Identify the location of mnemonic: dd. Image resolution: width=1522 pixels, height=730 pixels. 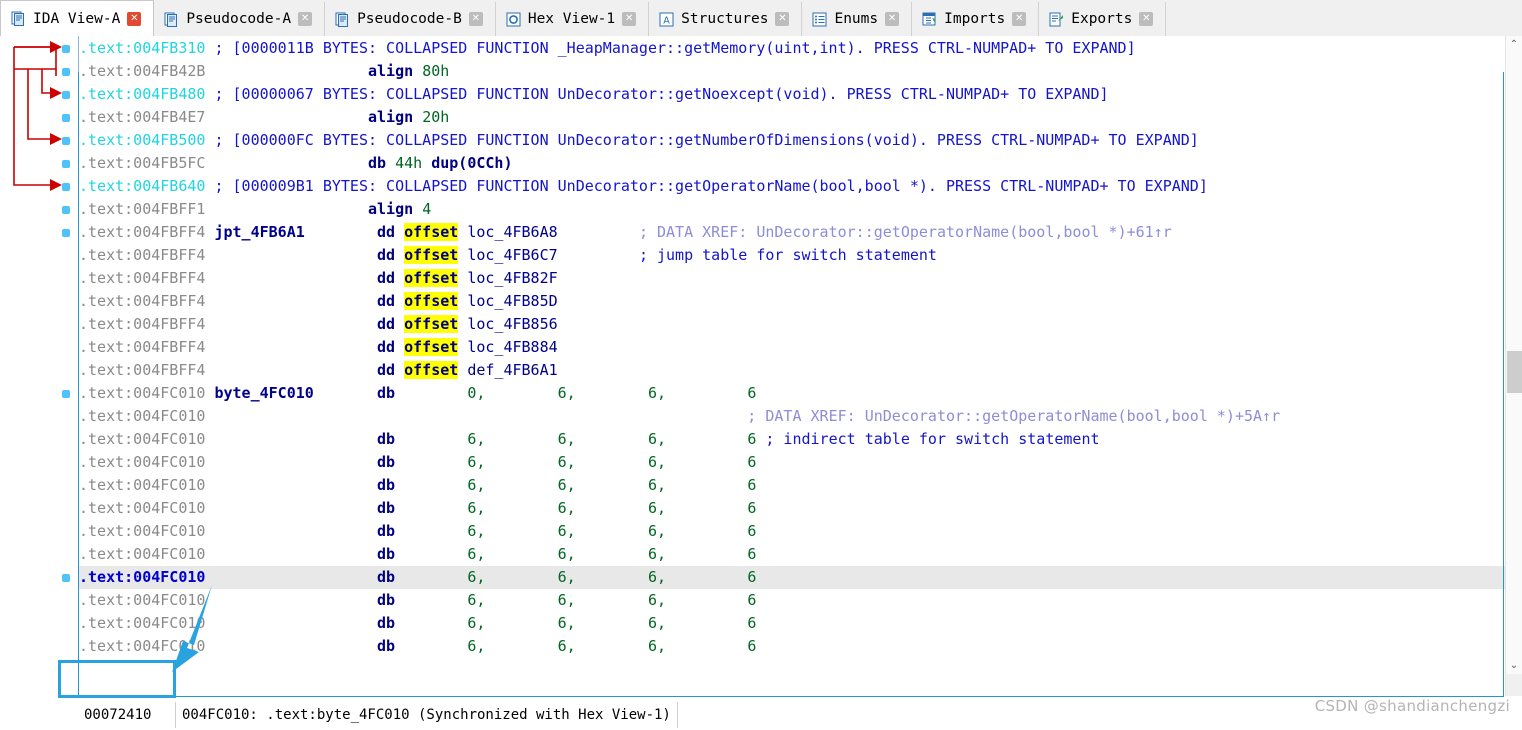
(386, 232).